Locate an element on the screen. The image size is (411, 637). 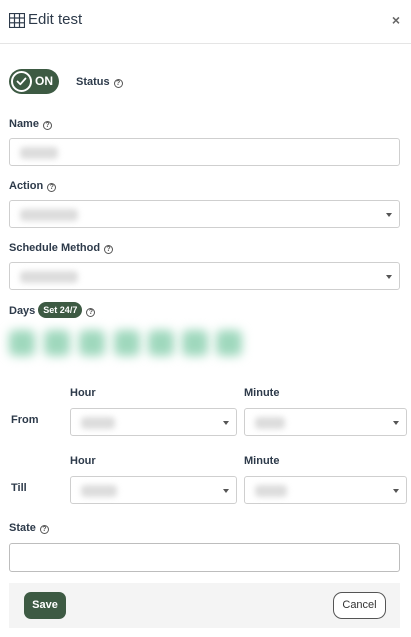
state-label: State? is located at coordinates (29, 528).